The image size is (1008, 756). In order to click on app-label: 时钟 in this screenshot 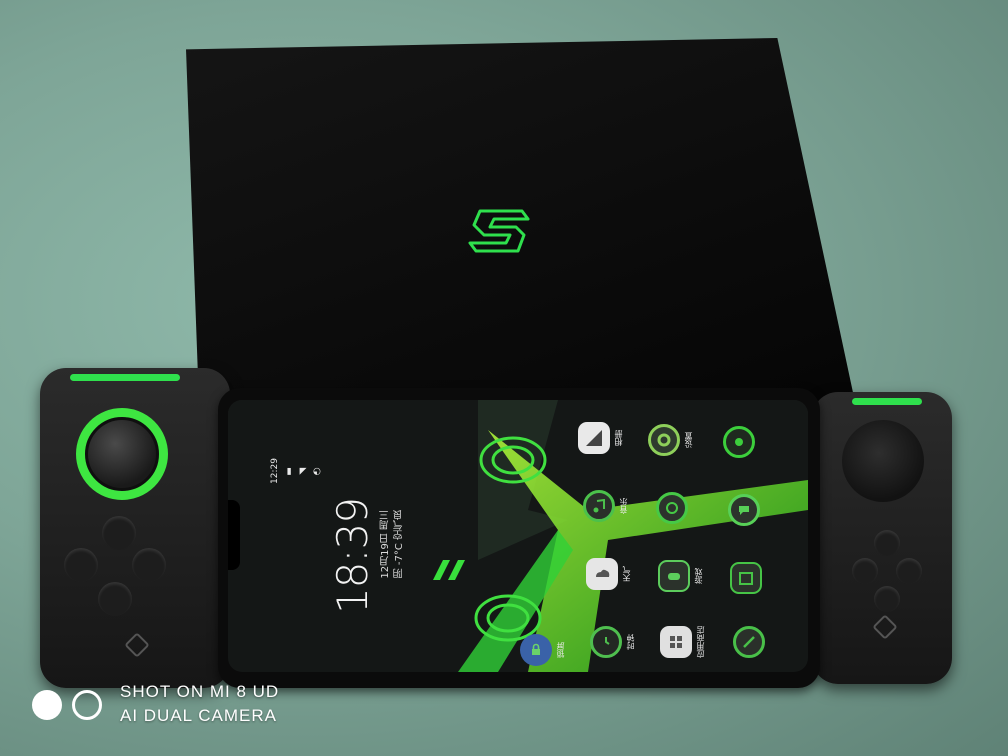, I will do `click(630, 642)`.